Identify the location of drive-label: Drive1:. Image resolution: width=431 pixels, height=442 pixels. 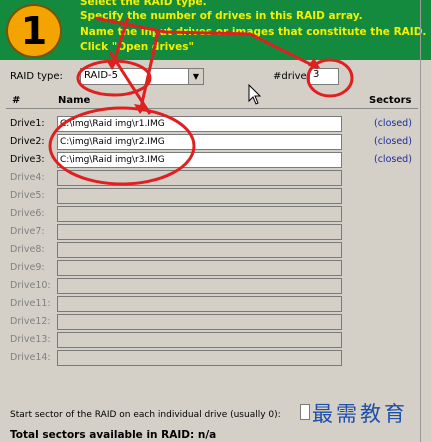
(27, 123).